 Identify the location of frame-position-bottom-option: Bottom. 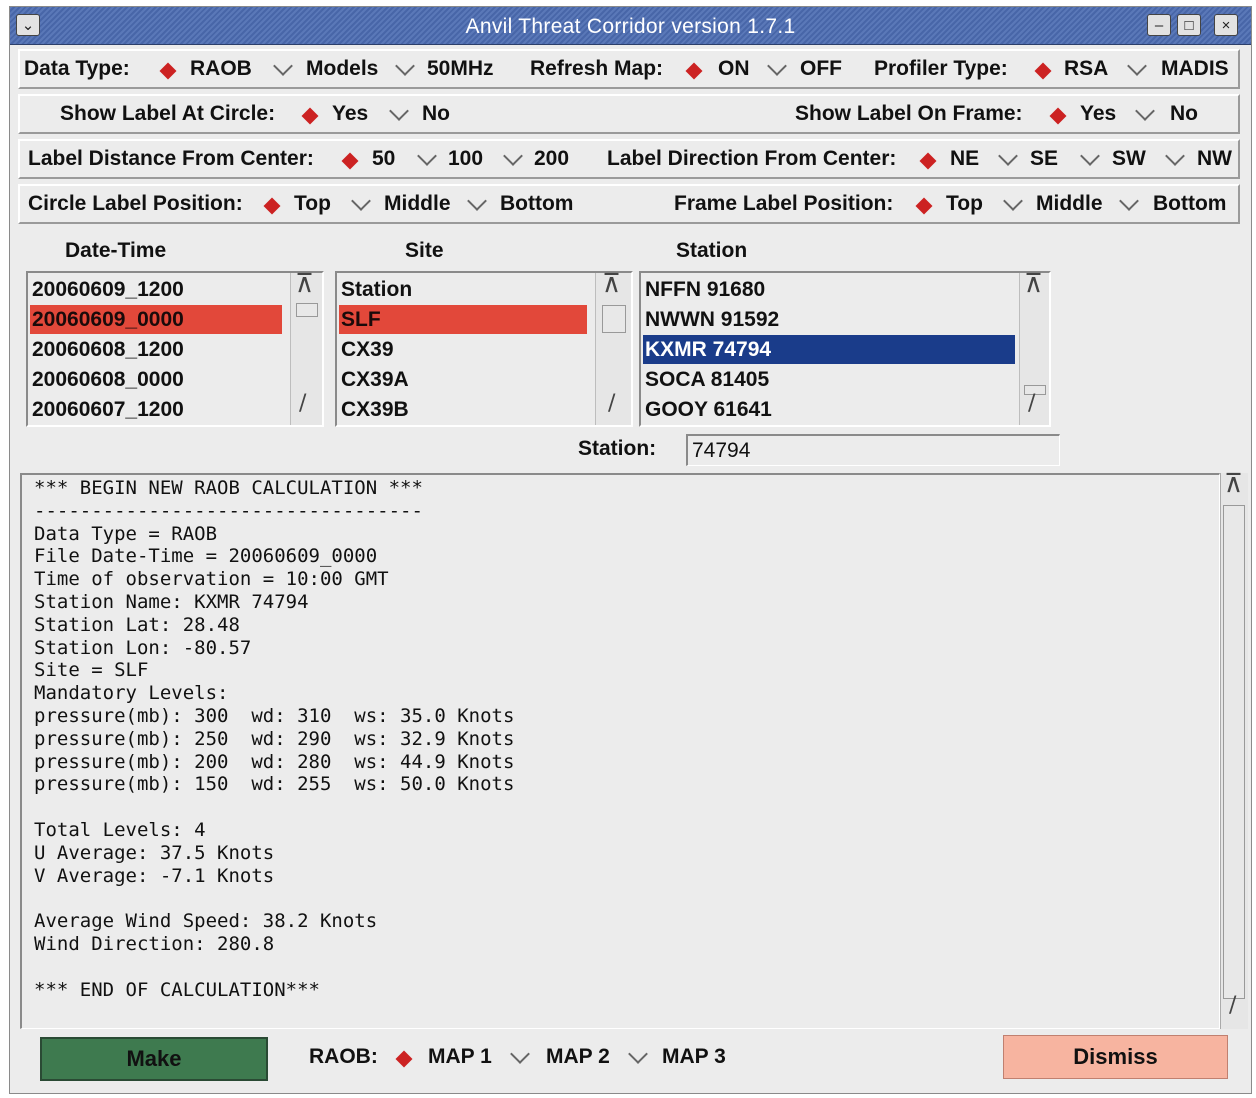
(1189, 204).